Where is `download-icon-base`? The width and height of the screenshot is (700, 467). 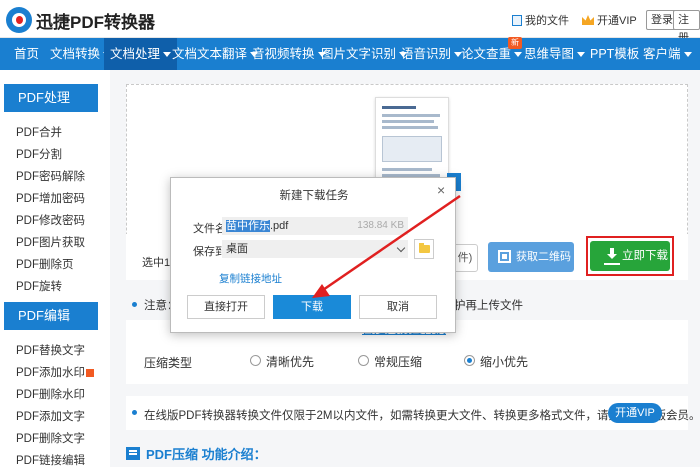
download-icon-base is located at coordinates (612, 264).